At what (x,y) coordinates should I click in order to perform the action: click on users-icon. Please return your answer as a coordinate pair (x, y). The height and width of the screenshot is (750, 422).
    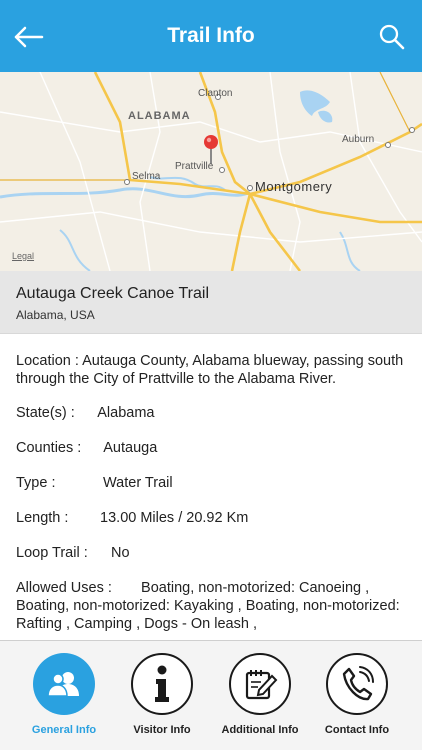
    Looking at the image, I should click on (63, 684).